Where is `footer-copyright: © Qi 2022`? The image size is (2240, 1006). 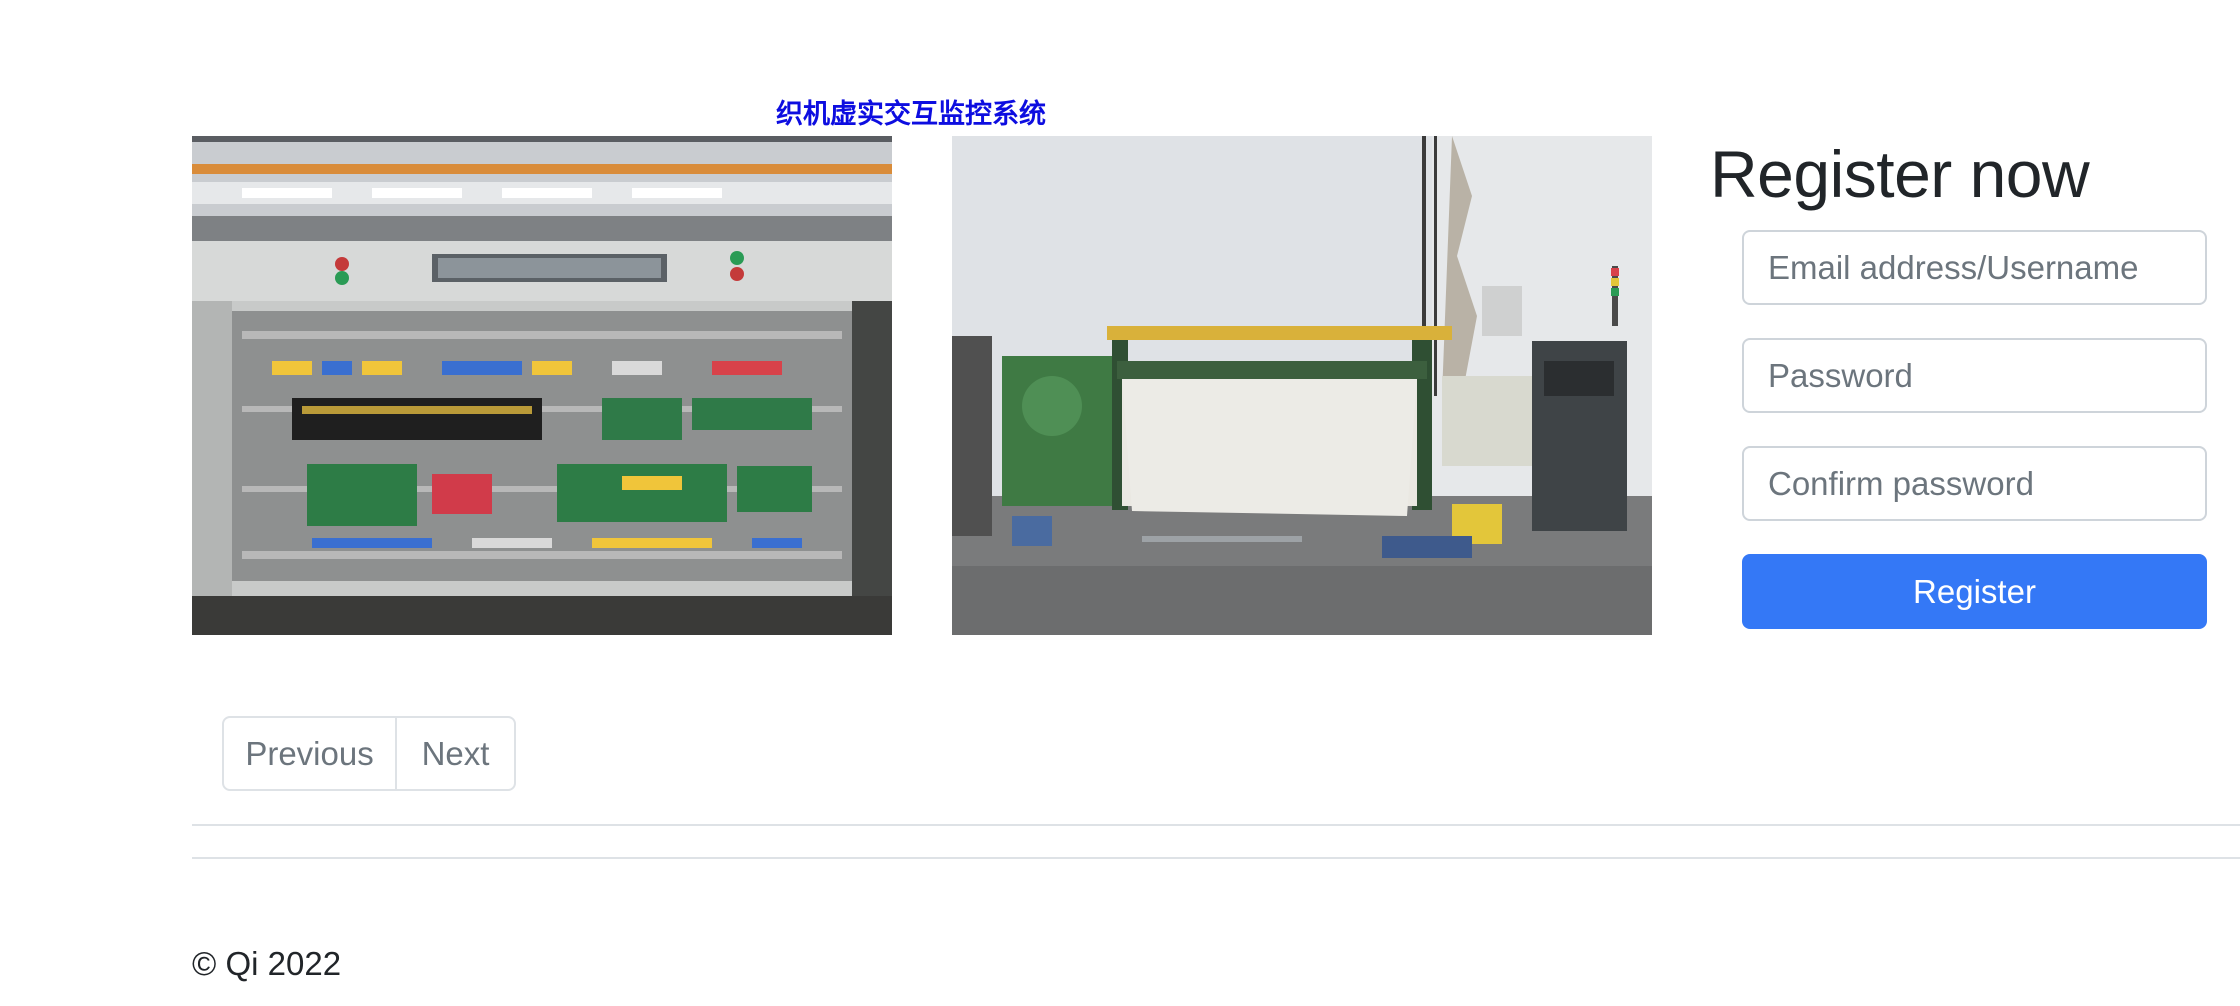
footer-copyright: © Qi 2022 is located at coordinates (267, 963).